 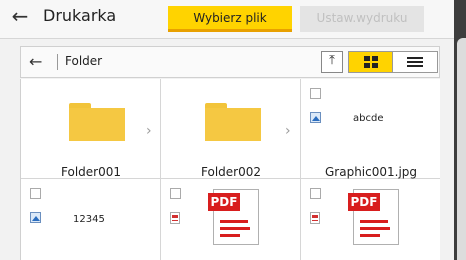 What do you see at coordinates (230, 19) in the screenshot?
I see `tab-select-file: Wybierz plik` at bounding box center [230, 19].